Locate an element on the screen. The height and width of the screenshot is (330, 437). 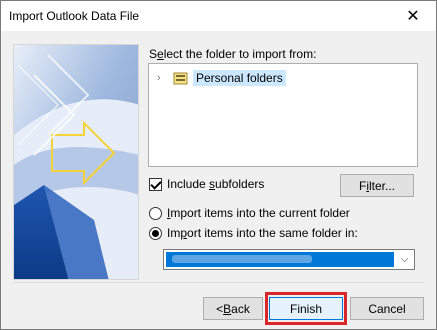
include-subfolders-checkbox-row: Include subfolders is located at coordinates (206, 184).